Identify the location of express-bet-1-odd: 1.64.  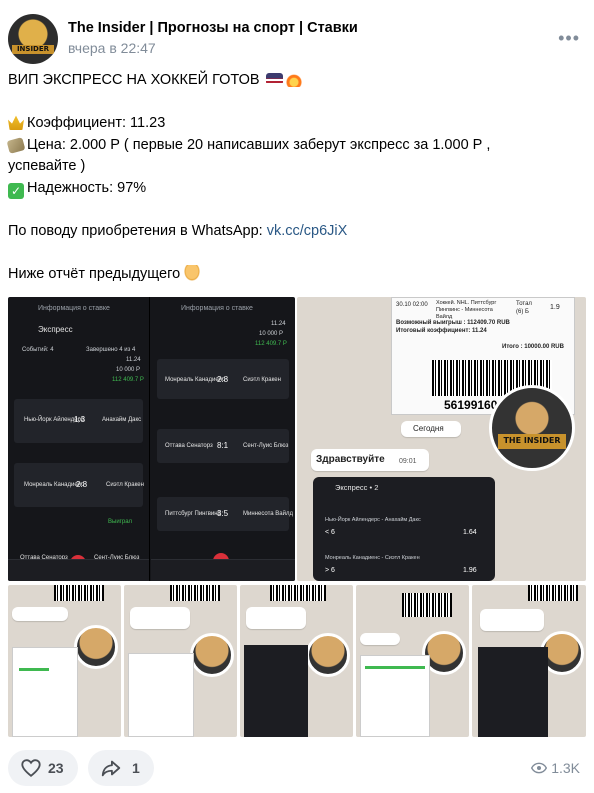
(470, 532).